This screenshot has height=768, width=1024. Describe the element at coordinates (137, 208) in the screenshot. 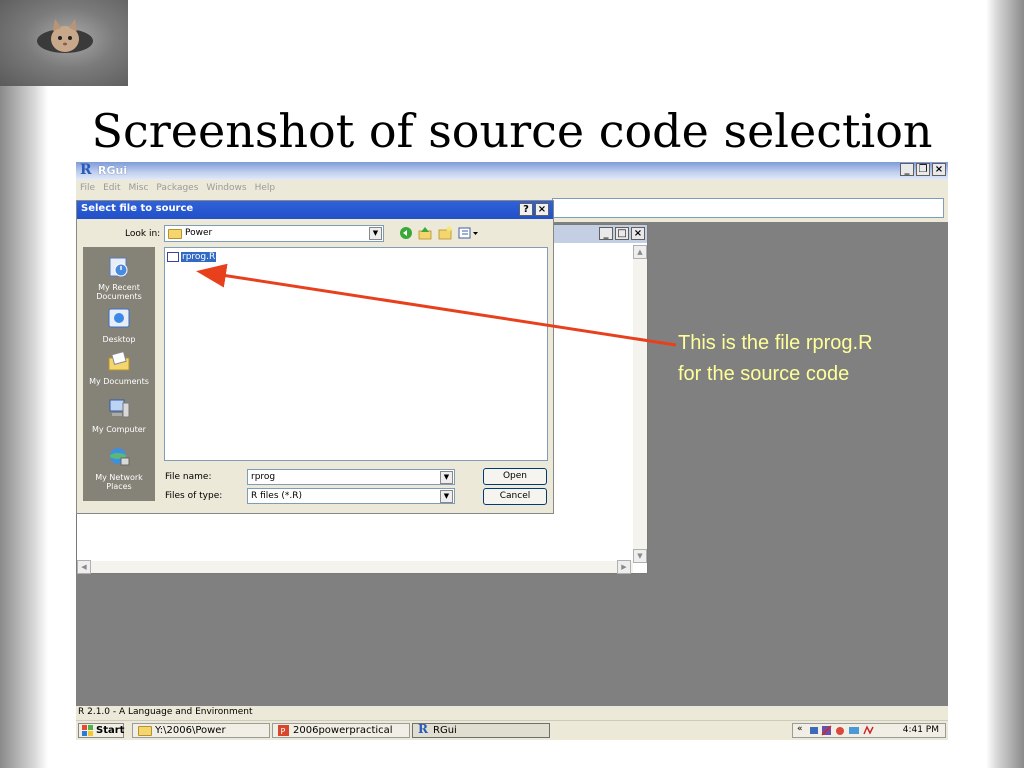

I see `dialog-title: Select file to source` at that location.